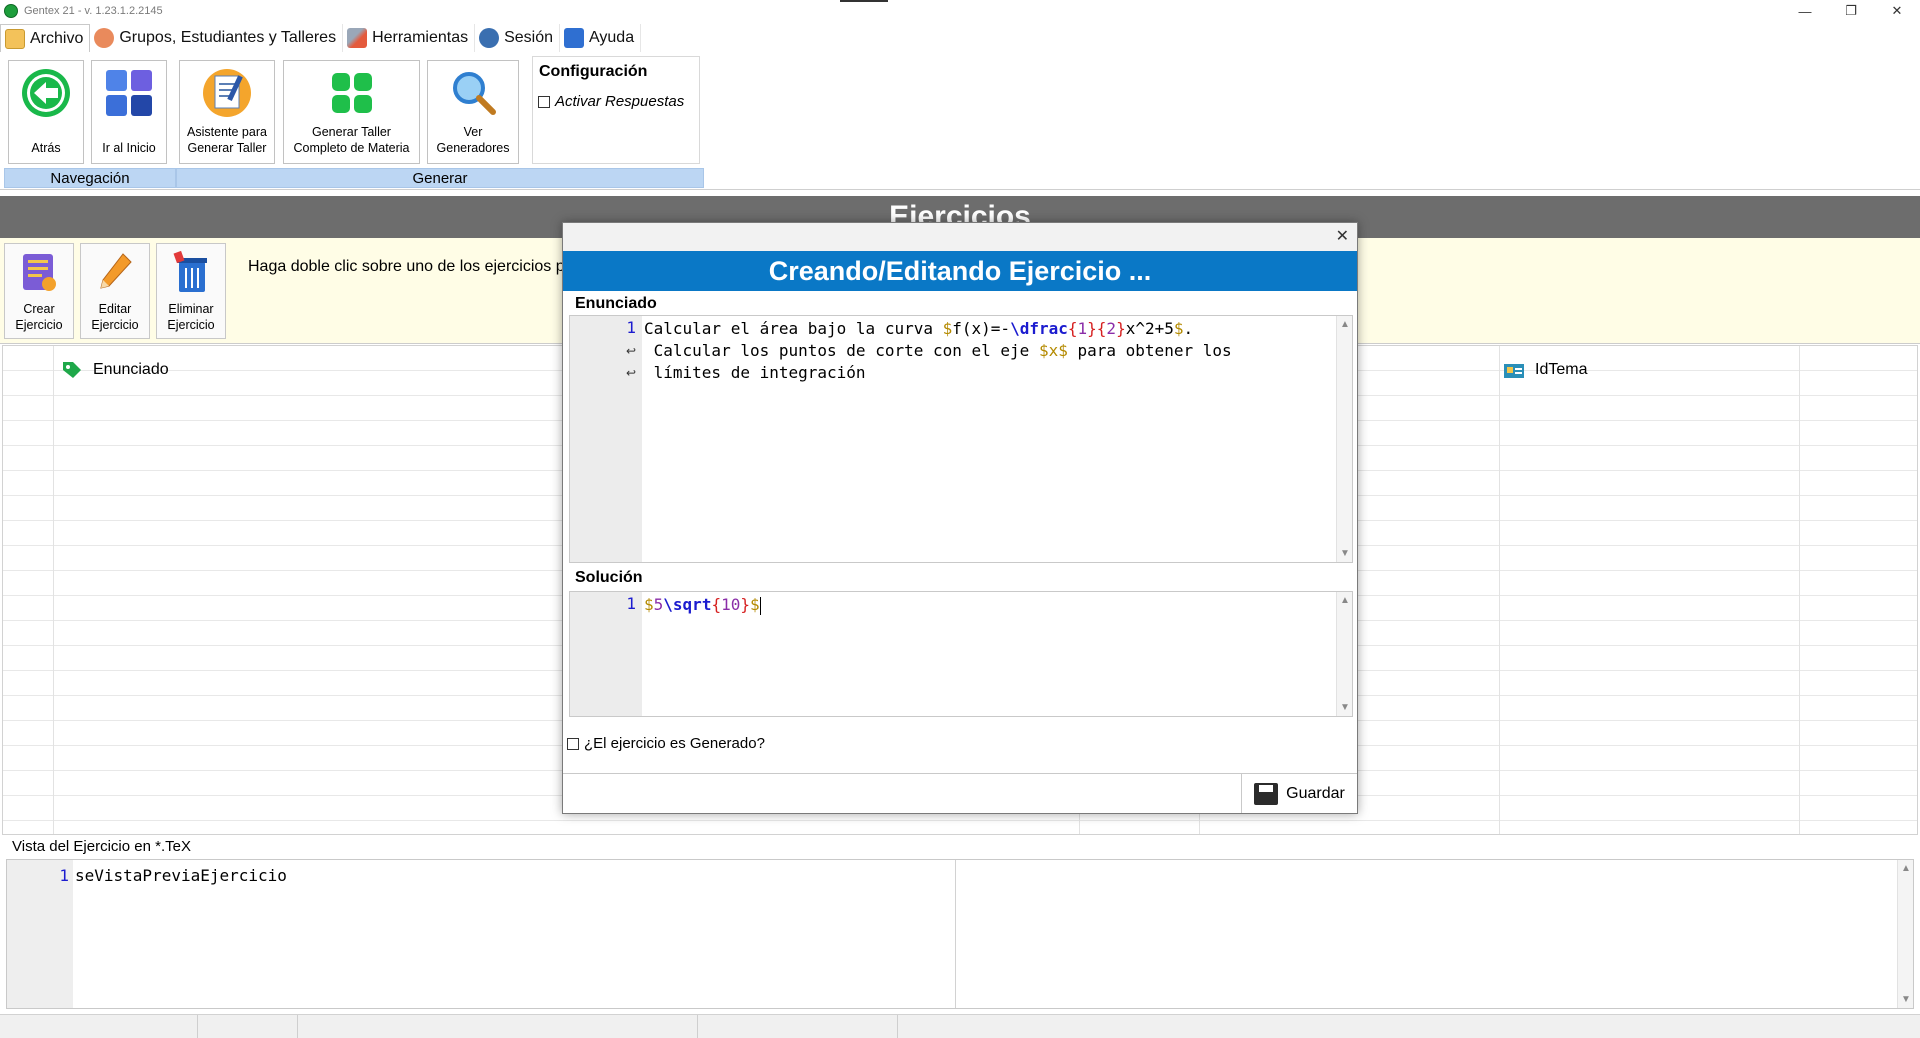 The image size is (1920, 1038). What do you see at coordinates (606, 654) in the screenshot?
I see `line-gutter: 1` at bounding box center [606, 654].